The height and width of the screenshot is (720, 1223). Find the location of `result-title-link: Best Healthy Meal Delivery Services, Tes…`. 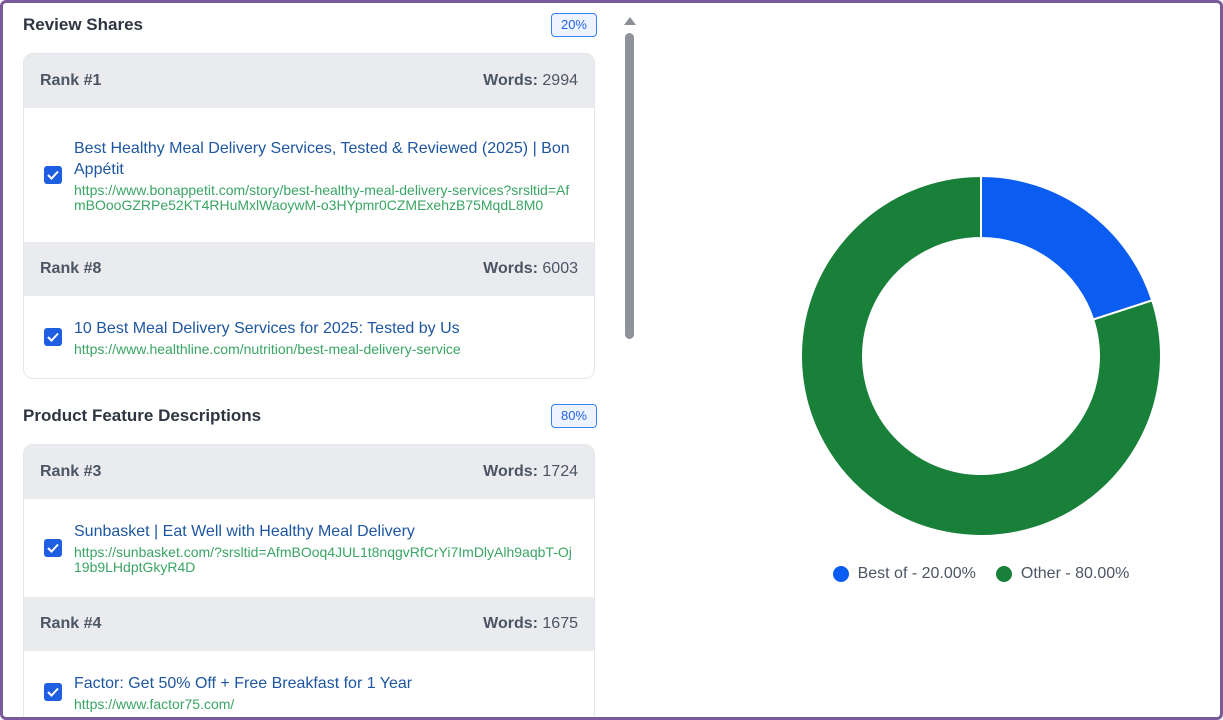

result-title-link: Best Healthy Meal Delivery Services, Tes… is located at coordinates (326, 159).